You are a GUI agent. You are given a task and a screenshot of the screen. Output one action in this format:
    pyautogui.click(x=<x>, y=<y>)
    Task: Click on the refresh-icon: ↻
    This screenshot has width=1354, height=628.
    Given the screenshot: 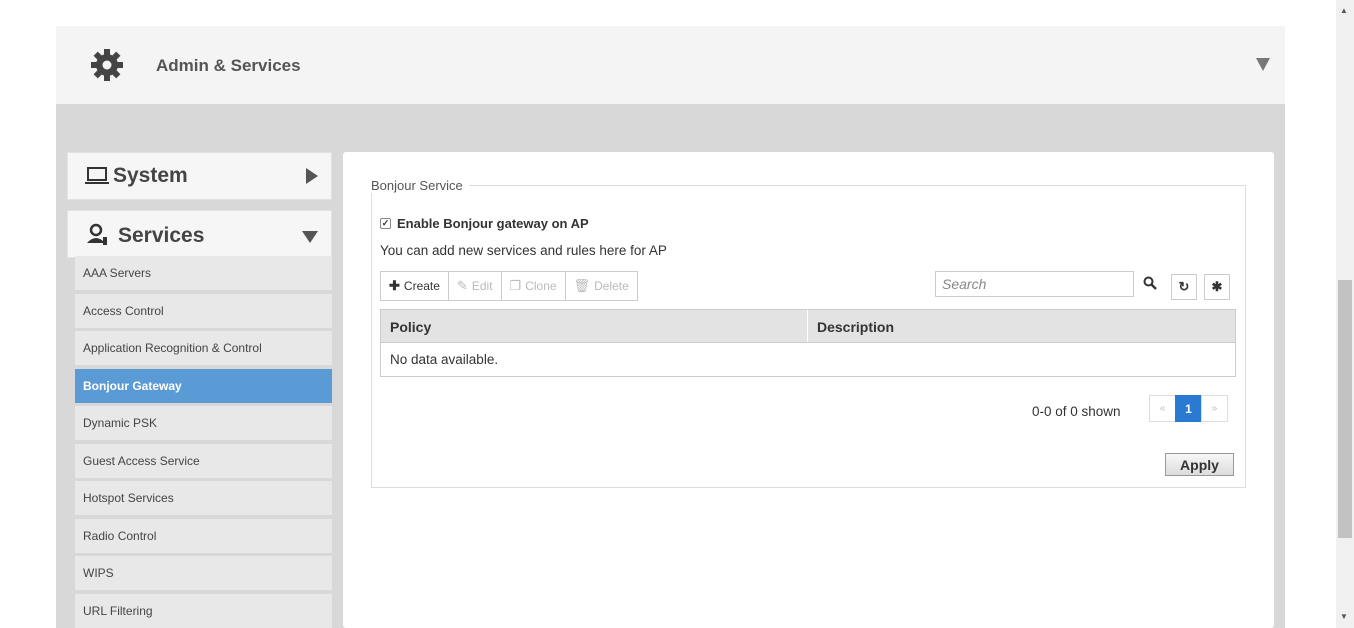 What is the action you would take?
    pyautogui.click(x=1184, y=286)
    